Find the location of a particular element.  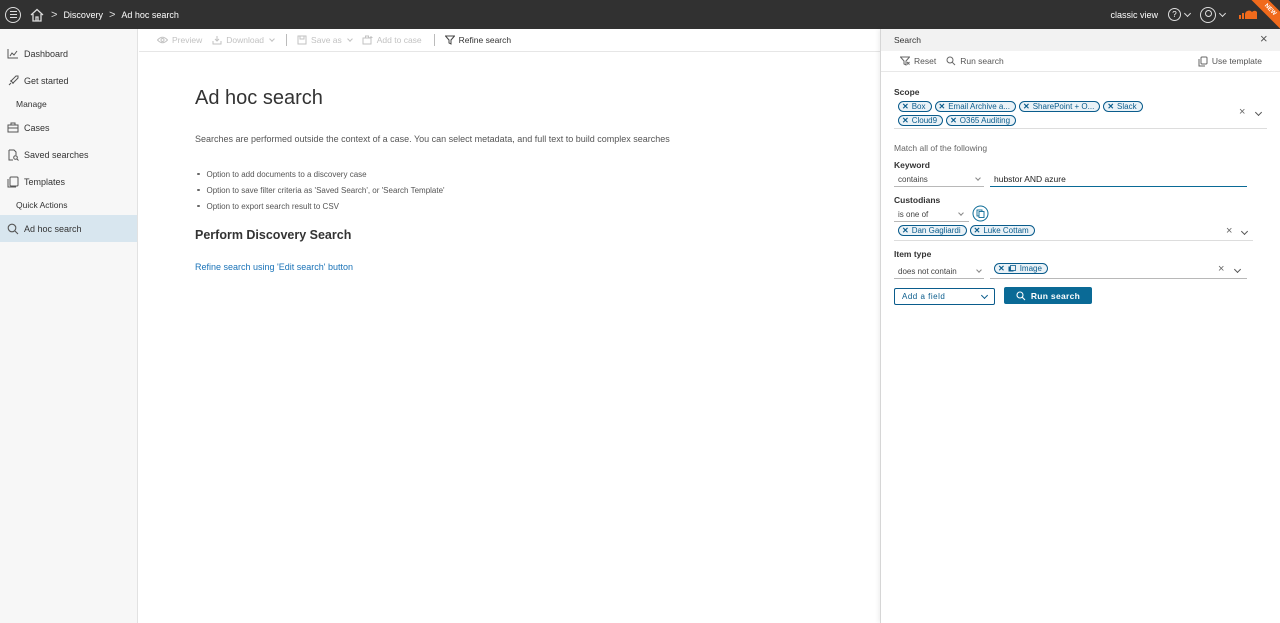

refine-search-link: Refine search using 'Edit search' button is located at coordinates (274, 267).